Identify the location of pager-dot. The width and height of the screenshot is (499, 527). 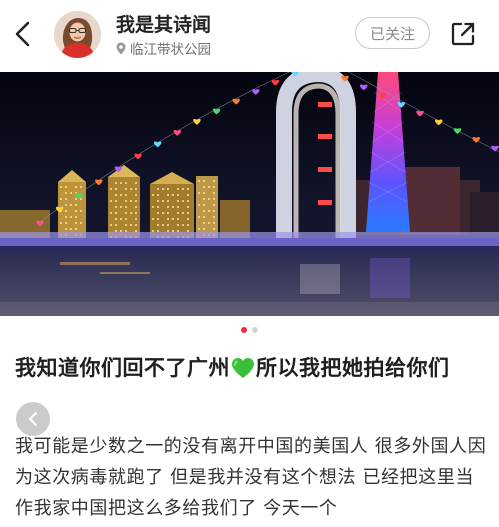
(255, 330).